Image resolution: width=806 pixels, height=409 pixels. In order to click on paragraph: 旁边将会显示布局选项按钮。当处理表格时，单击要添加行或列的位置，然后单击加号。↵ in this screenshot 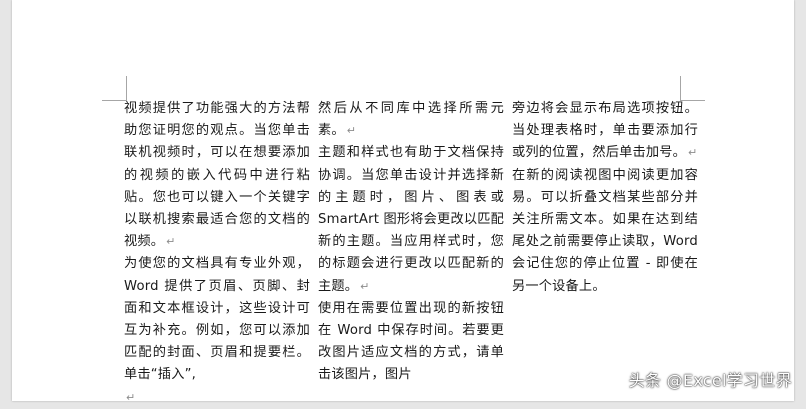, I will do `click(605, 131)`.